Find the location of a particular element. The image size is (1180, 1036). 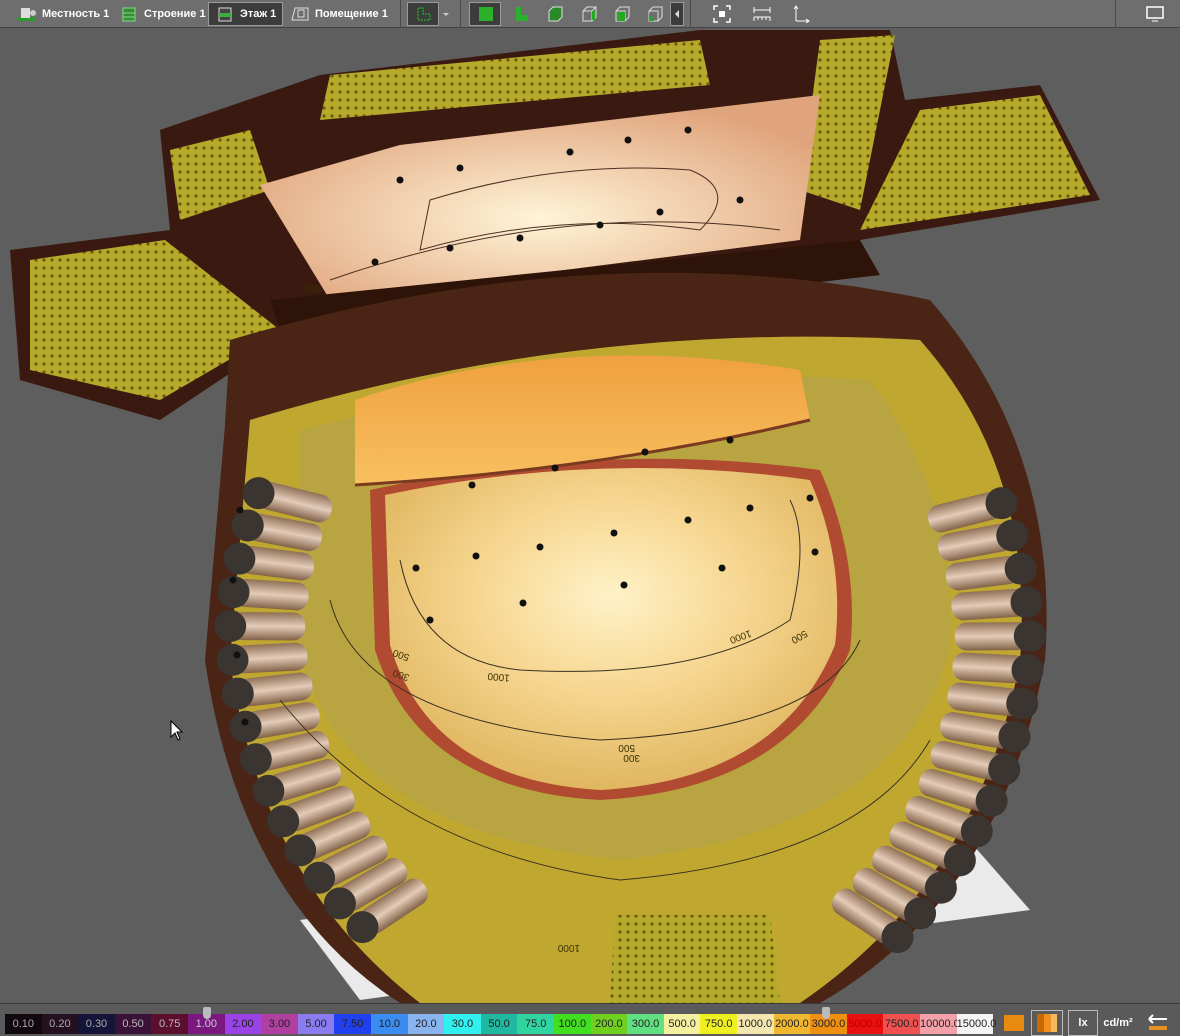

legend-cell: 300.0 is located at coordinates (645, 1024).